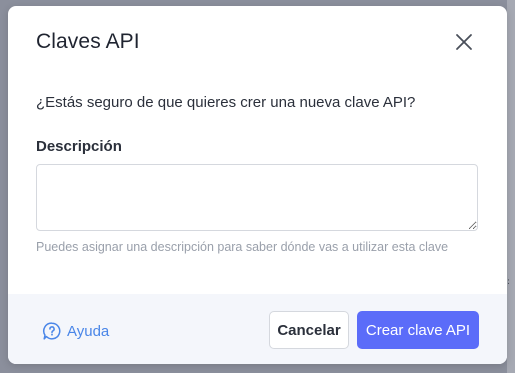  I want to click on close-icon, so click(464, 42).